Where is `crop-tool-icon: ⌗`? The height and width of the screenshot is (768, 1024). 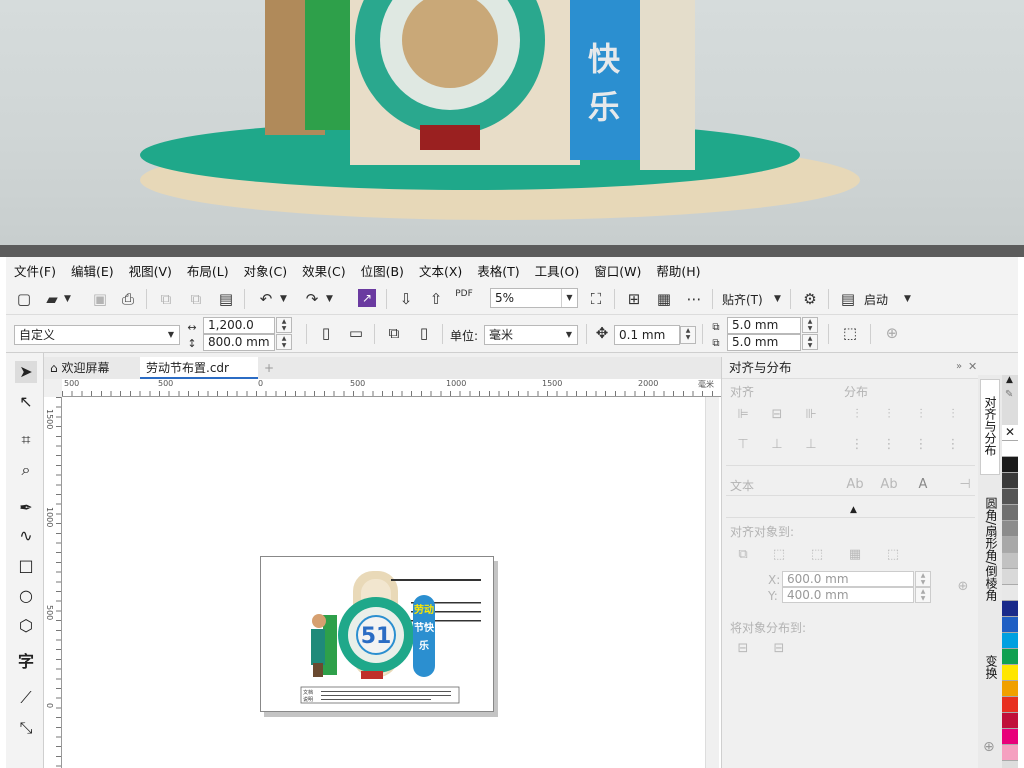
crop-tool-icon: ⌗ is located at coordinates (26, 440).